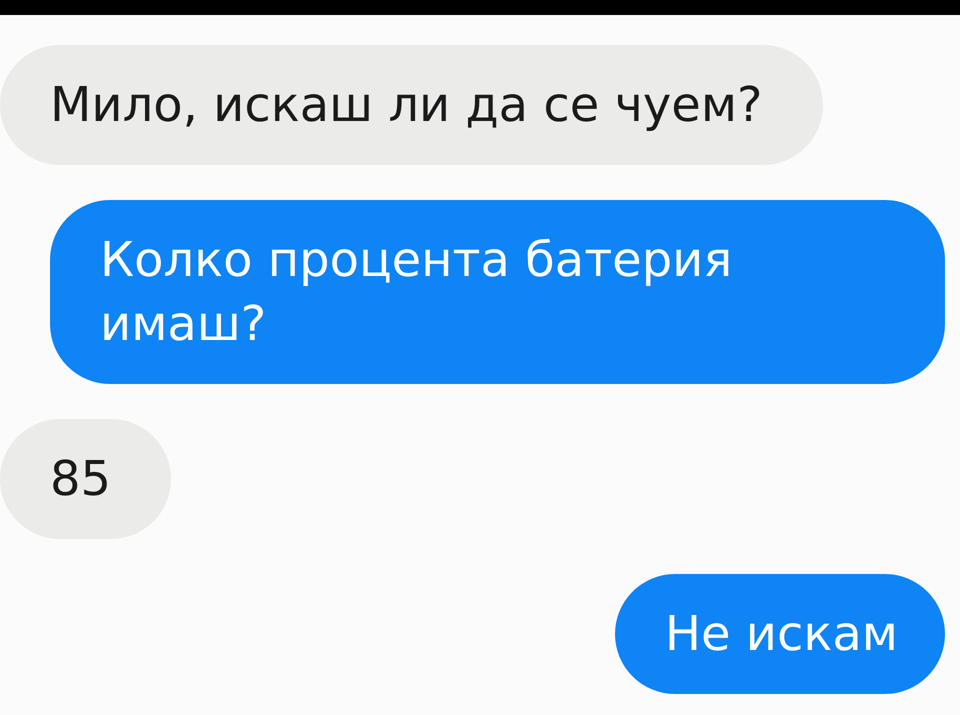 This screenshot has height=715, width=960. What do you see at coordinates (779, 634) in the screenshot?
I see `sent-message: Не искам` at bounding box center [779, 634].